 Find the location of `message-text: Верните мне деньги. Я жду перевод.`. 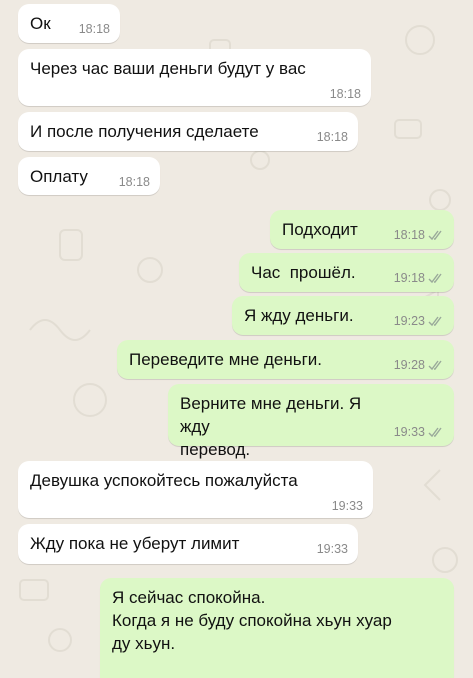

message-text: Верните мне деньги. Я жду перевод. is located at coordinates (271, 426).